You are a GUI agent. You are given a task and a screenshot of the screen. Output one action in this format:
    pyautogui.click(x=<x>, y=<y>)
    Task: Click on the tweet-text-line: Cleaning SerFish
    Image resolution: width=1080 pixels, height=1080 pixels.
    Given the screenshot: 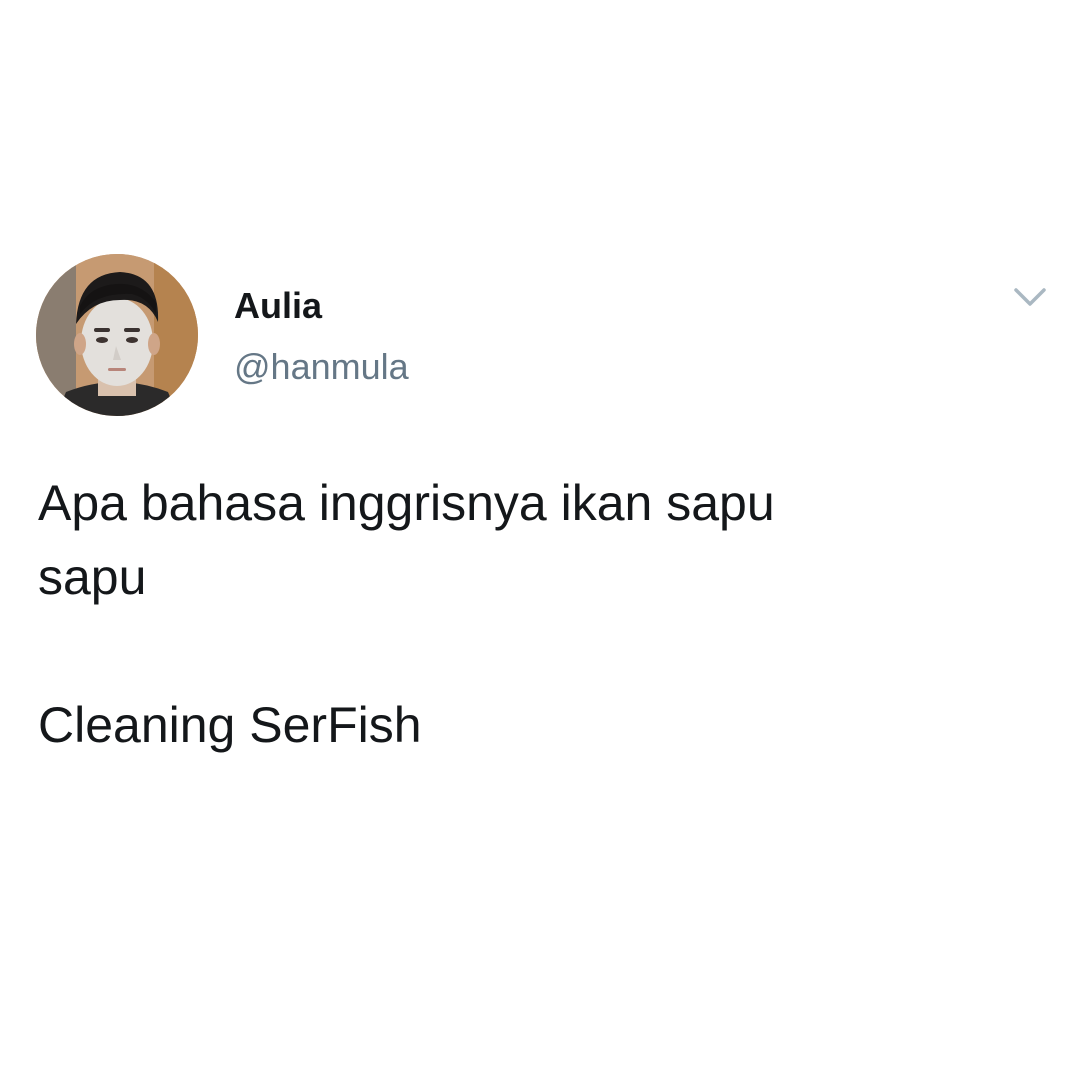 What is the action you would take?
    pyautogui.click(x=230, y=725)
    